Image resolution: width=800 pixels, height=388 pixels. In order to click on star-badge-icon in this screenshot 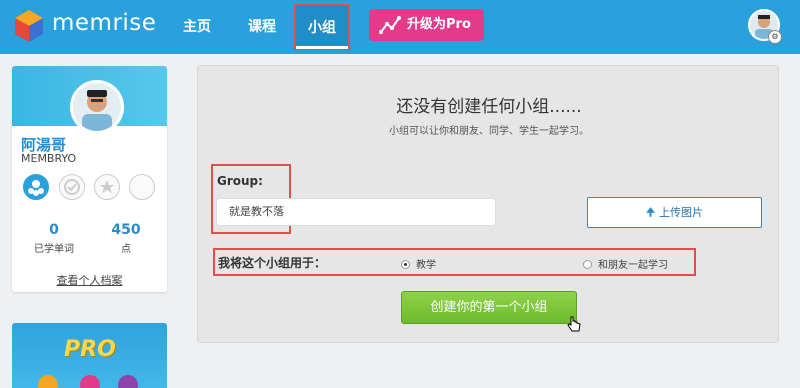, I will do `click(107, 187)`.